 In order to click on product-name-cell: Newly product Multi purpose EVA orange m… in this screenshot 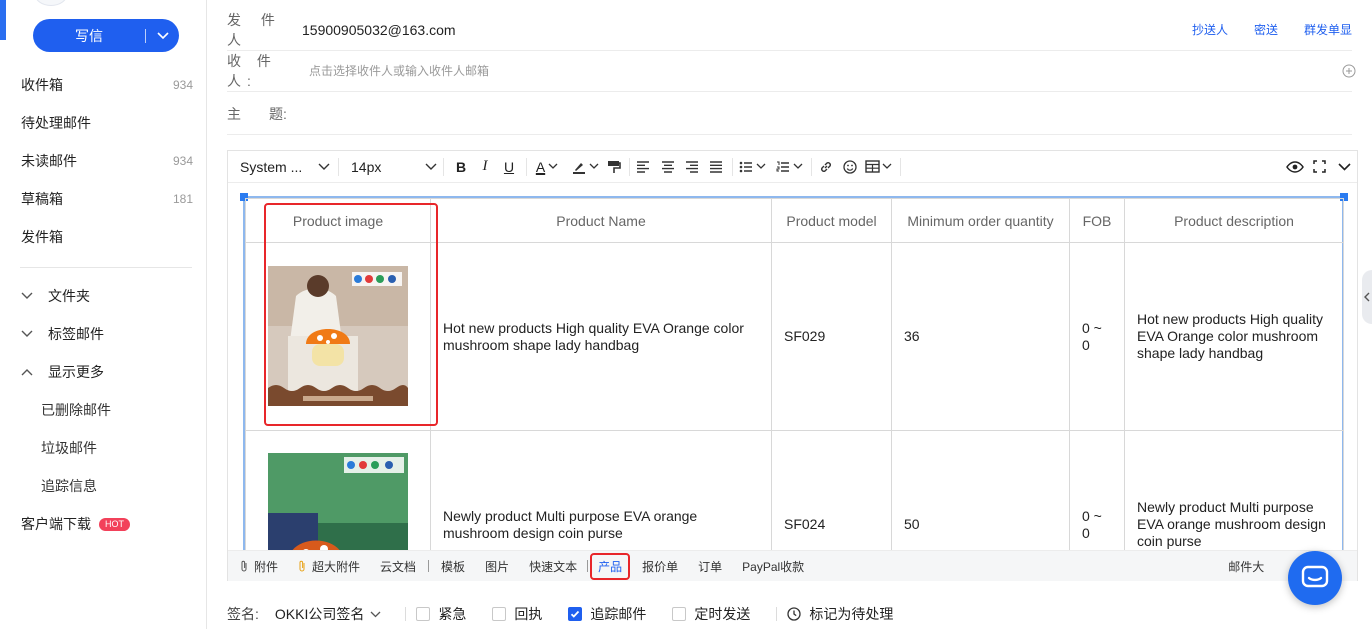, I will do `click(601, 490)`.